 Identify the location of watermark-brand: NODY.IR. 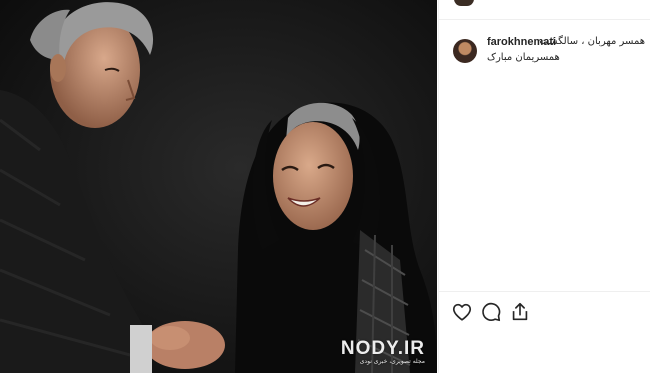
(382, 348).